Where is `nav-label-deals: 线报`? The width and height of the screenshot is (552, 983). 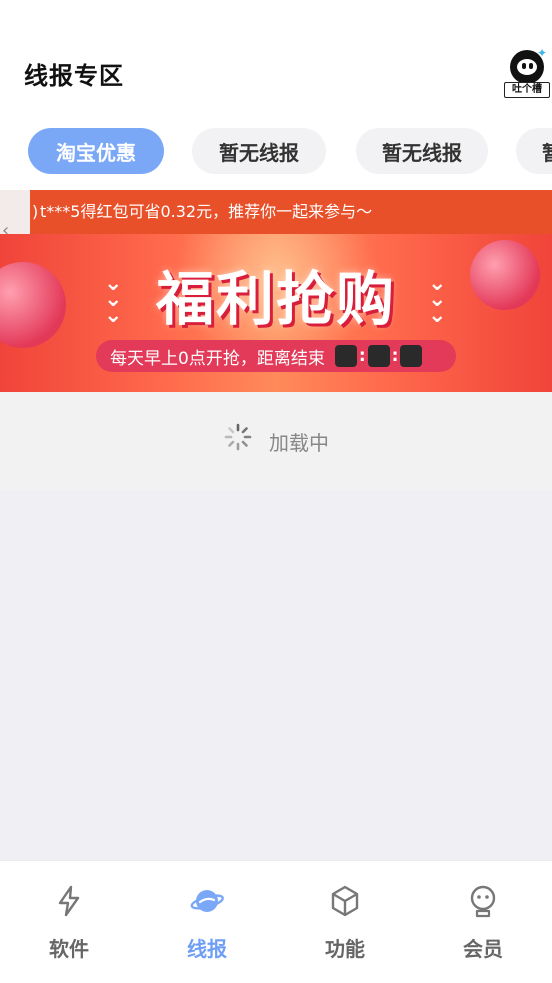
nav-label-deals: 线报 is located at coordinates (207, 949).